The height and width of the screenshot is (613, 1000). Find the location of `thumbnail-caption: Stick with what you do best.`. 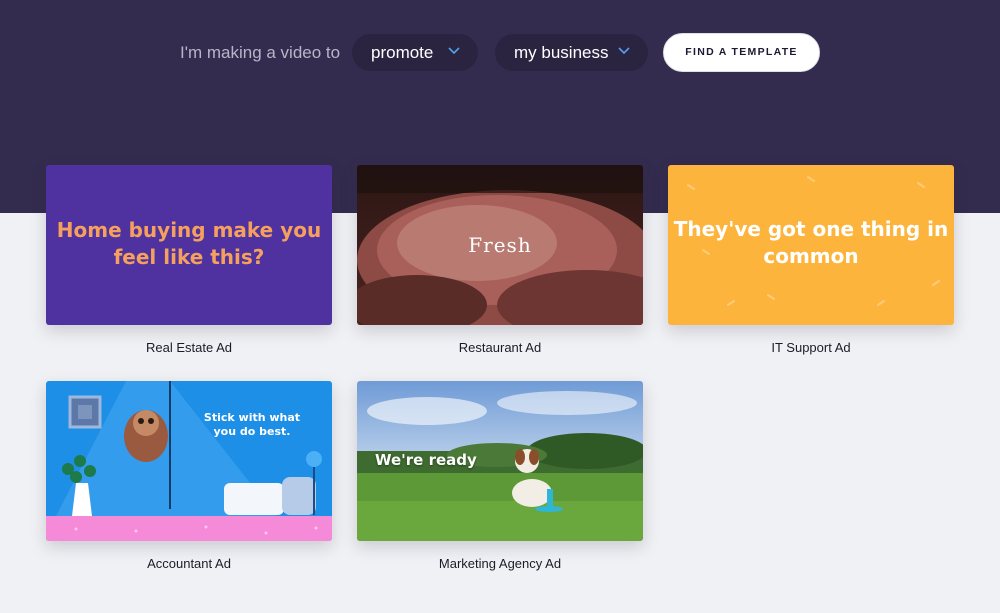

thumbnail-caption: Stick with what you do best. is located at coordinates (252, 424).